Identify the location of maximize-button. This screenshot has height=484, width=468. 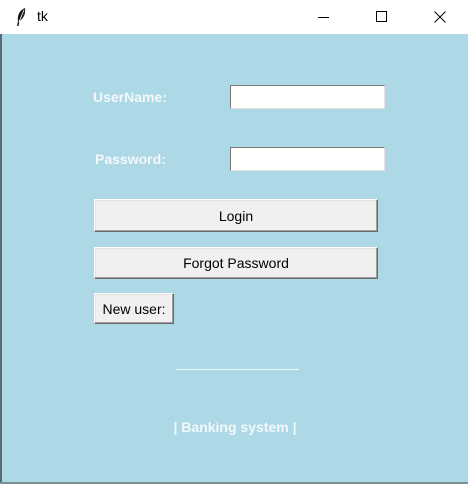
(382, 16).